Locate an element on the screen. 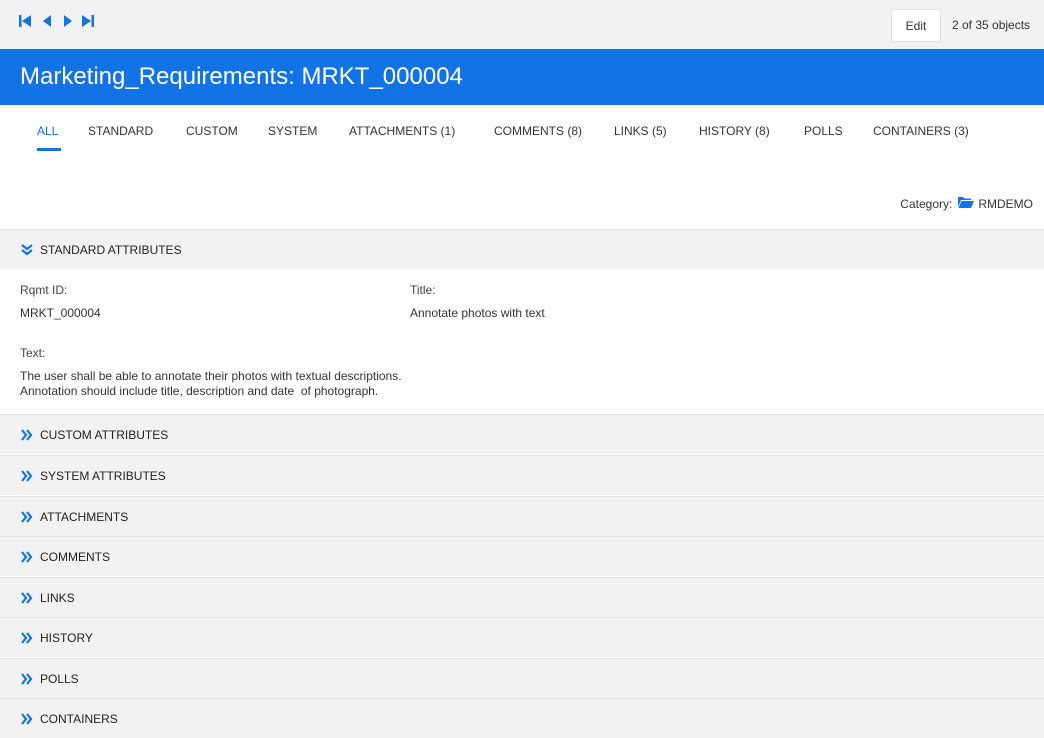 This screenshot has height=738, width=1044. section-attachments: ATTACHMENTS is located at coordinates (522, 516).